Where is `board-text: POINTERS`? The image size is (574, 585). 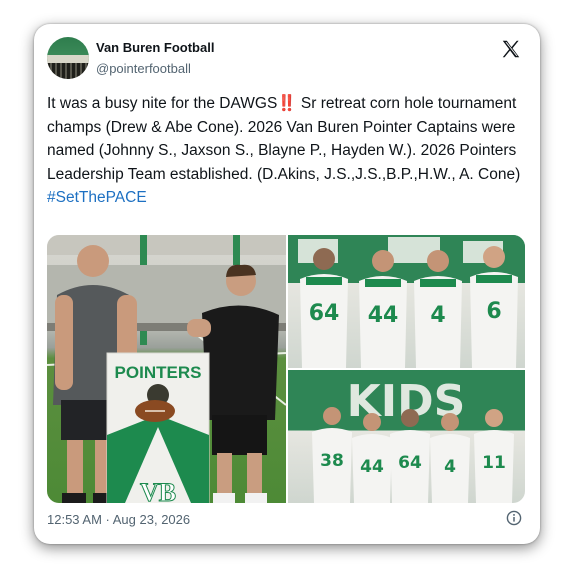 board-text: POINTERS is located at coordinates (158, 372).